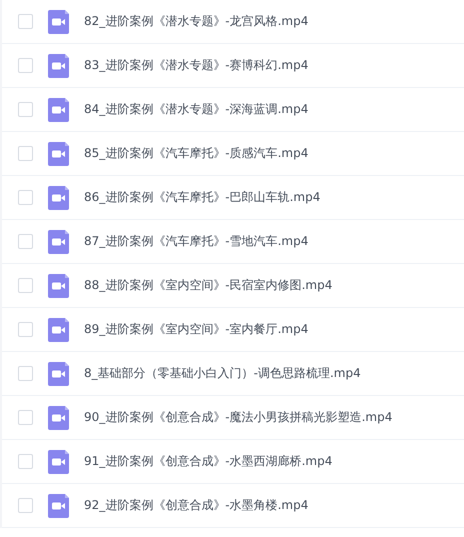 The height and width of the screenshot is (537, 464). What do you see at coordinates (238, 417) in the screenshot?
I see `file-name: 90_进阶案例《创意合成》-魔法小男孩拼稿光影塑造.mp4` at bounding box center [238, 417].